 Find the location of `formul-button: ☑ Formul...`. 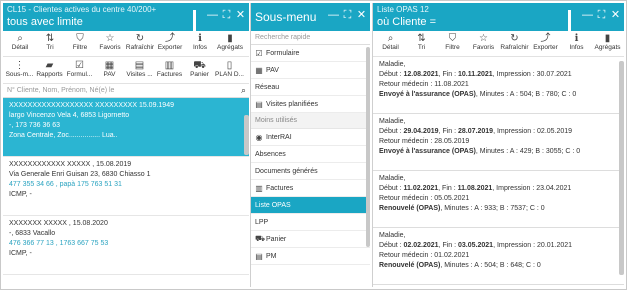

formul-button: ☑ Formul... is located at coordinates (79, 70).